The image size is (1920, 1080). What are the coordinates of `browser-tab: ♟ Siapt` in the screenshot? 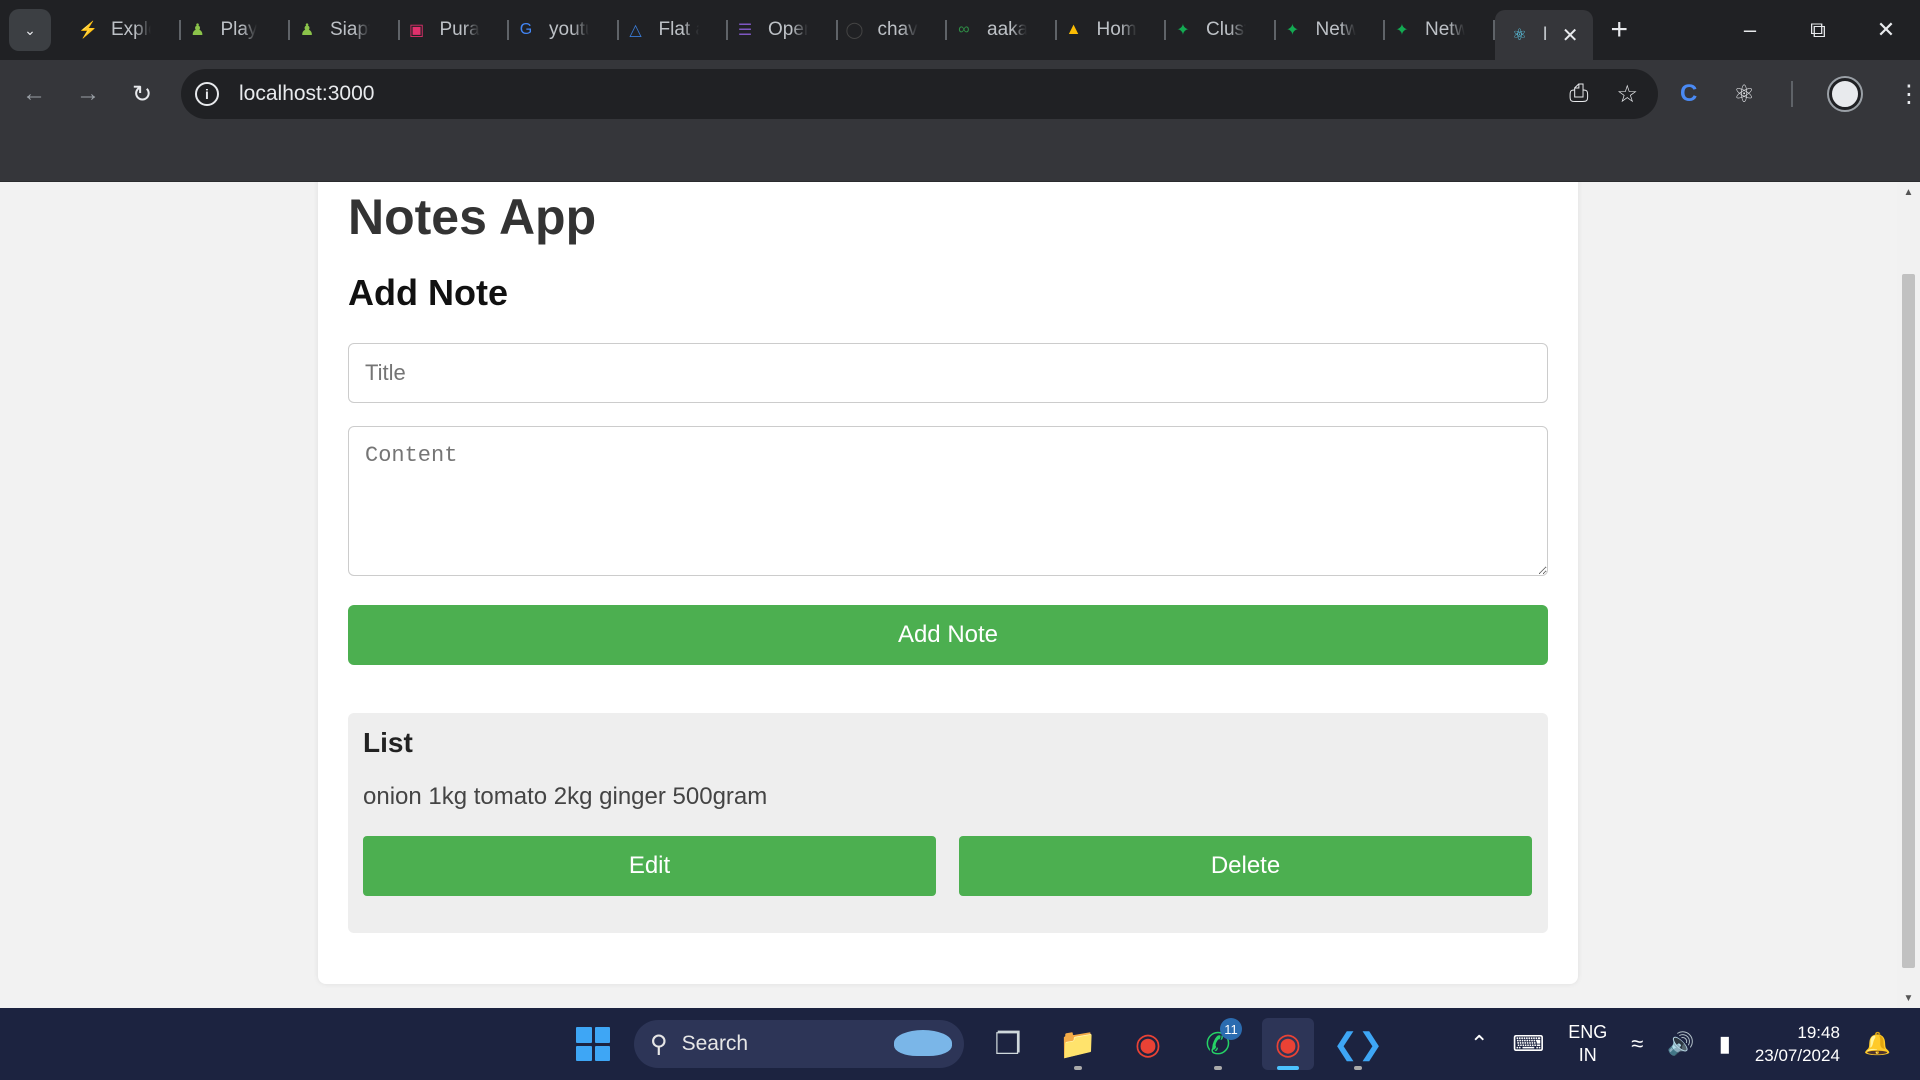 It's located at (345, 30).